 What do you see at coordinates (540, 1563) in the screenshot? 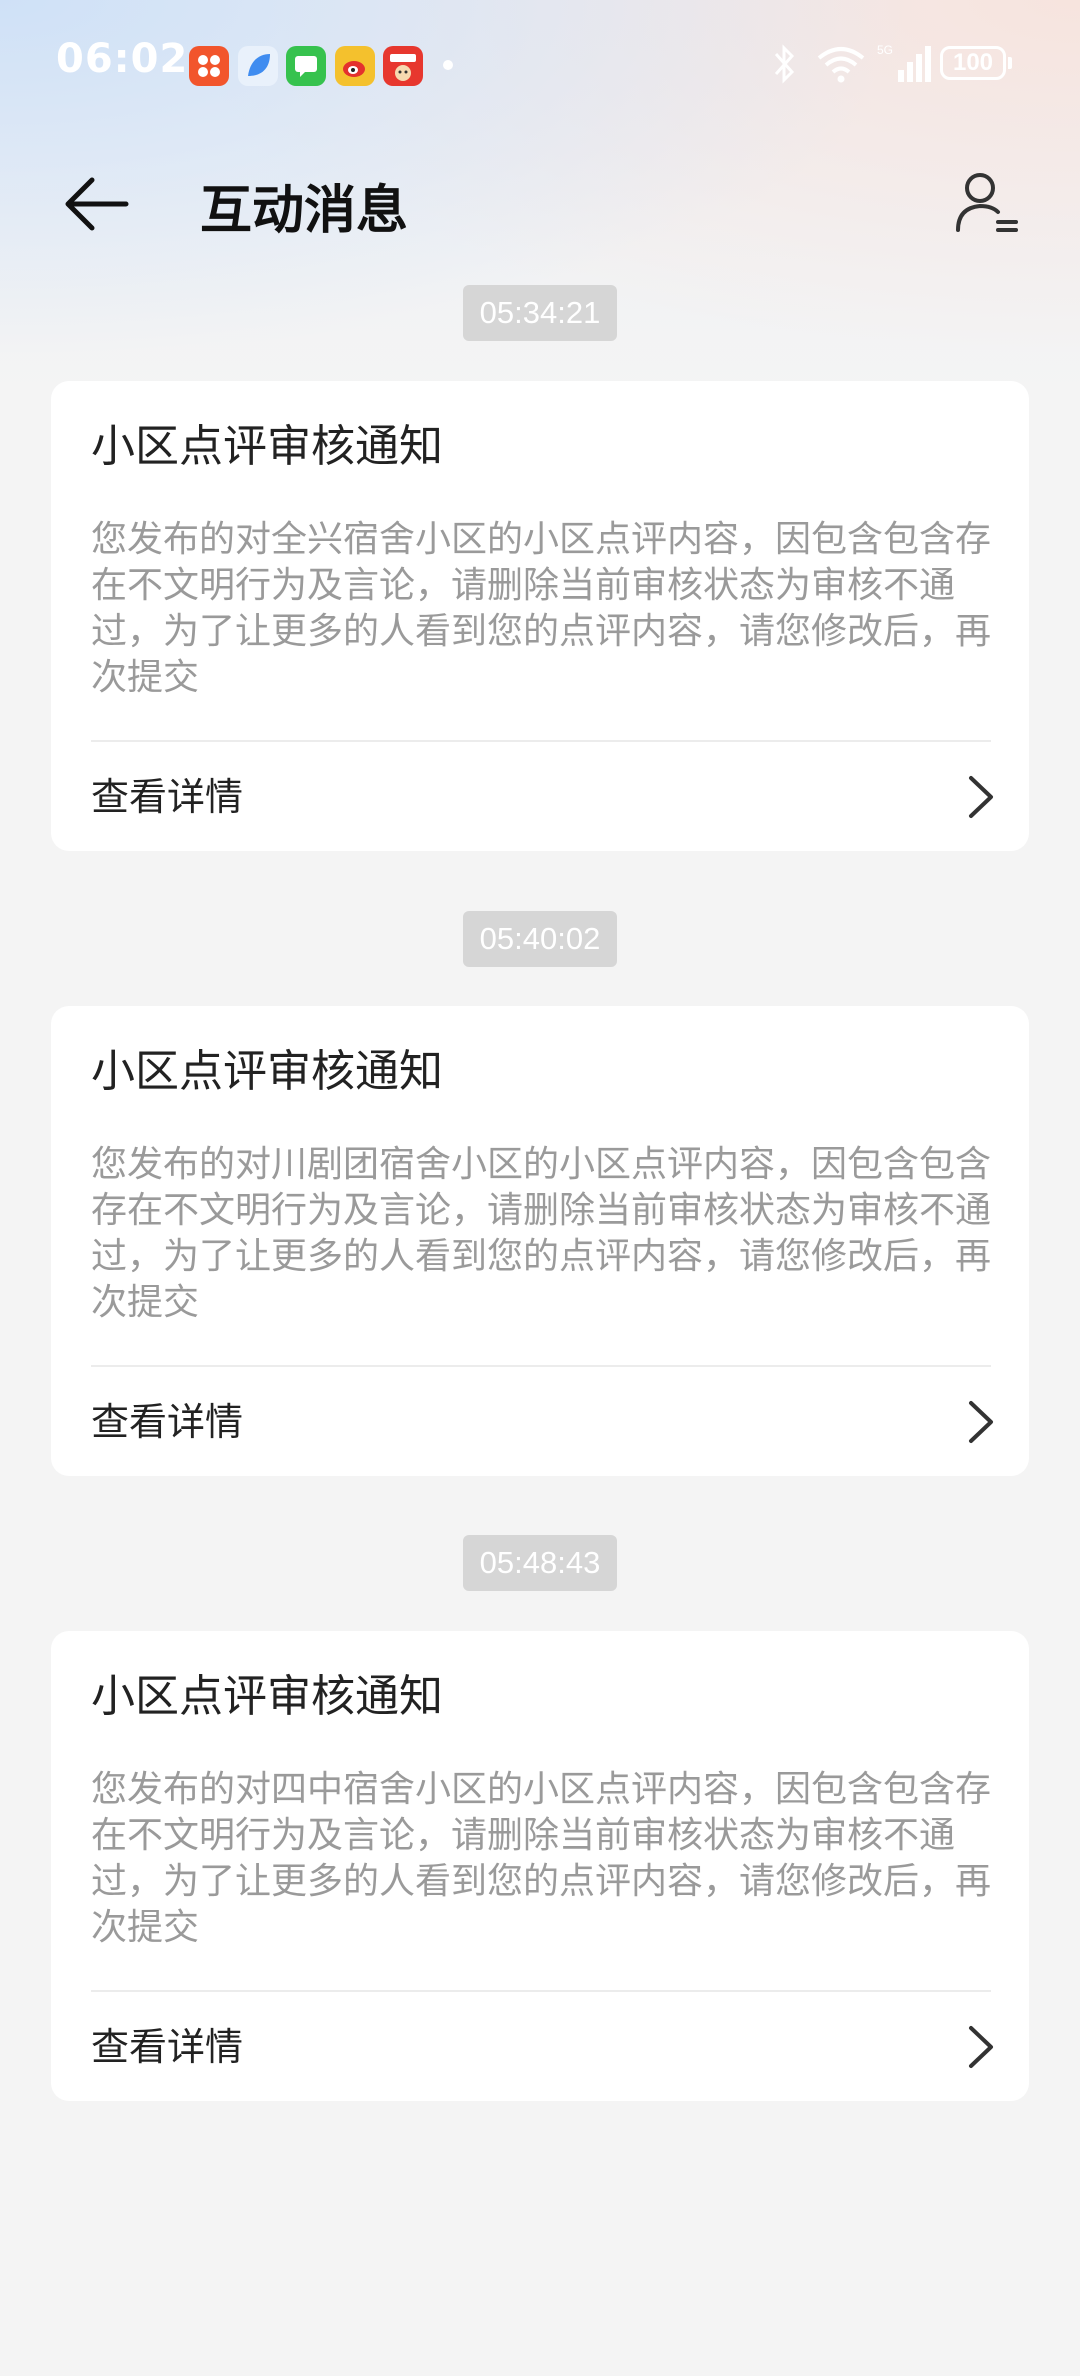
I see `message-timestamp: 05:48:43` at bounding box center [540, 1563].